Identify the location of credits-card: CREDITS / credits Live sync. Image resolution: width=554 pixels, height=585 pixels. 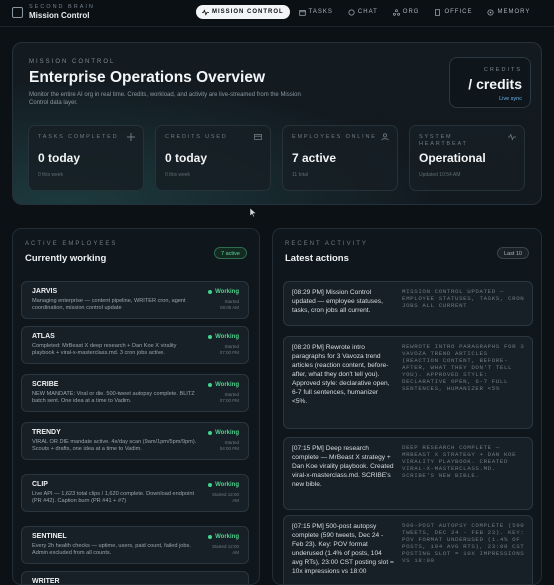
(490, 82).